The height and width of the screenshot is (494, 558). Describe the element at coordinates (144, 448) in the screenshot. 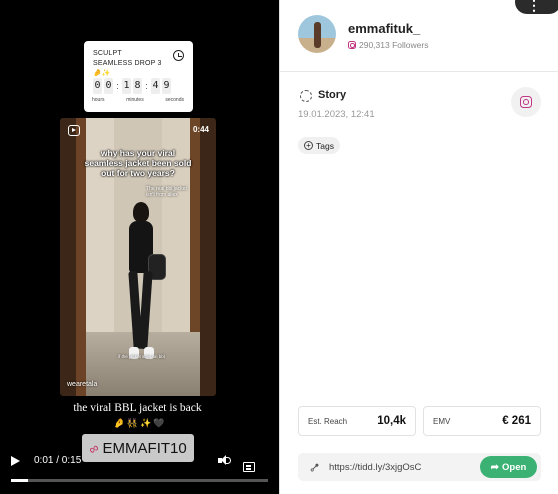

I see `coupon-code: EMMAFIT10` at that location.